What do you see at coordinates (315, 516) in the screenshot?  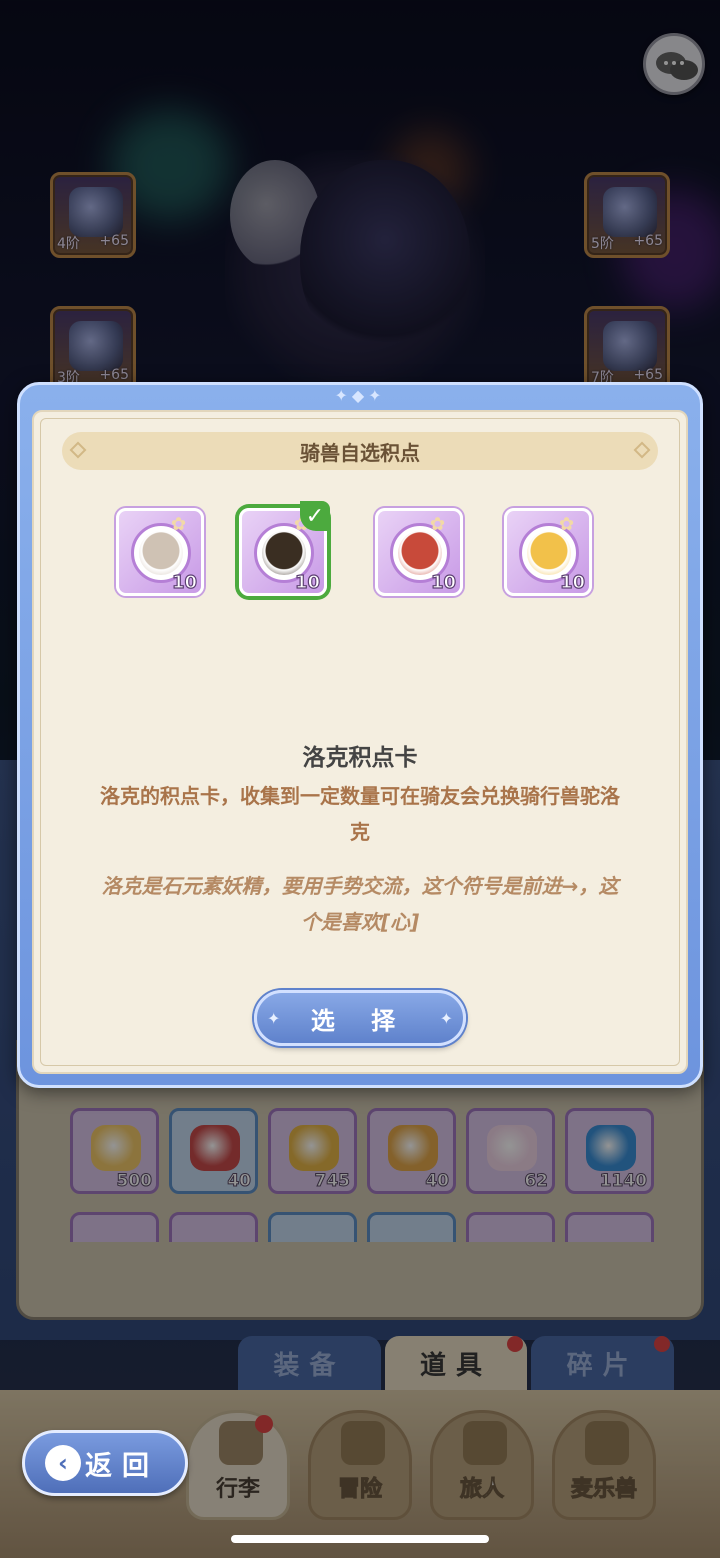 I see `checkmark-icon: ✓` at bounding box center [315, 516].